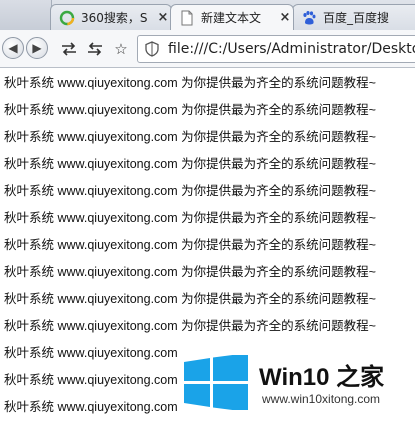 This screenshot has height=426, width=415. I want to click on reload-button, so click(69, 49).